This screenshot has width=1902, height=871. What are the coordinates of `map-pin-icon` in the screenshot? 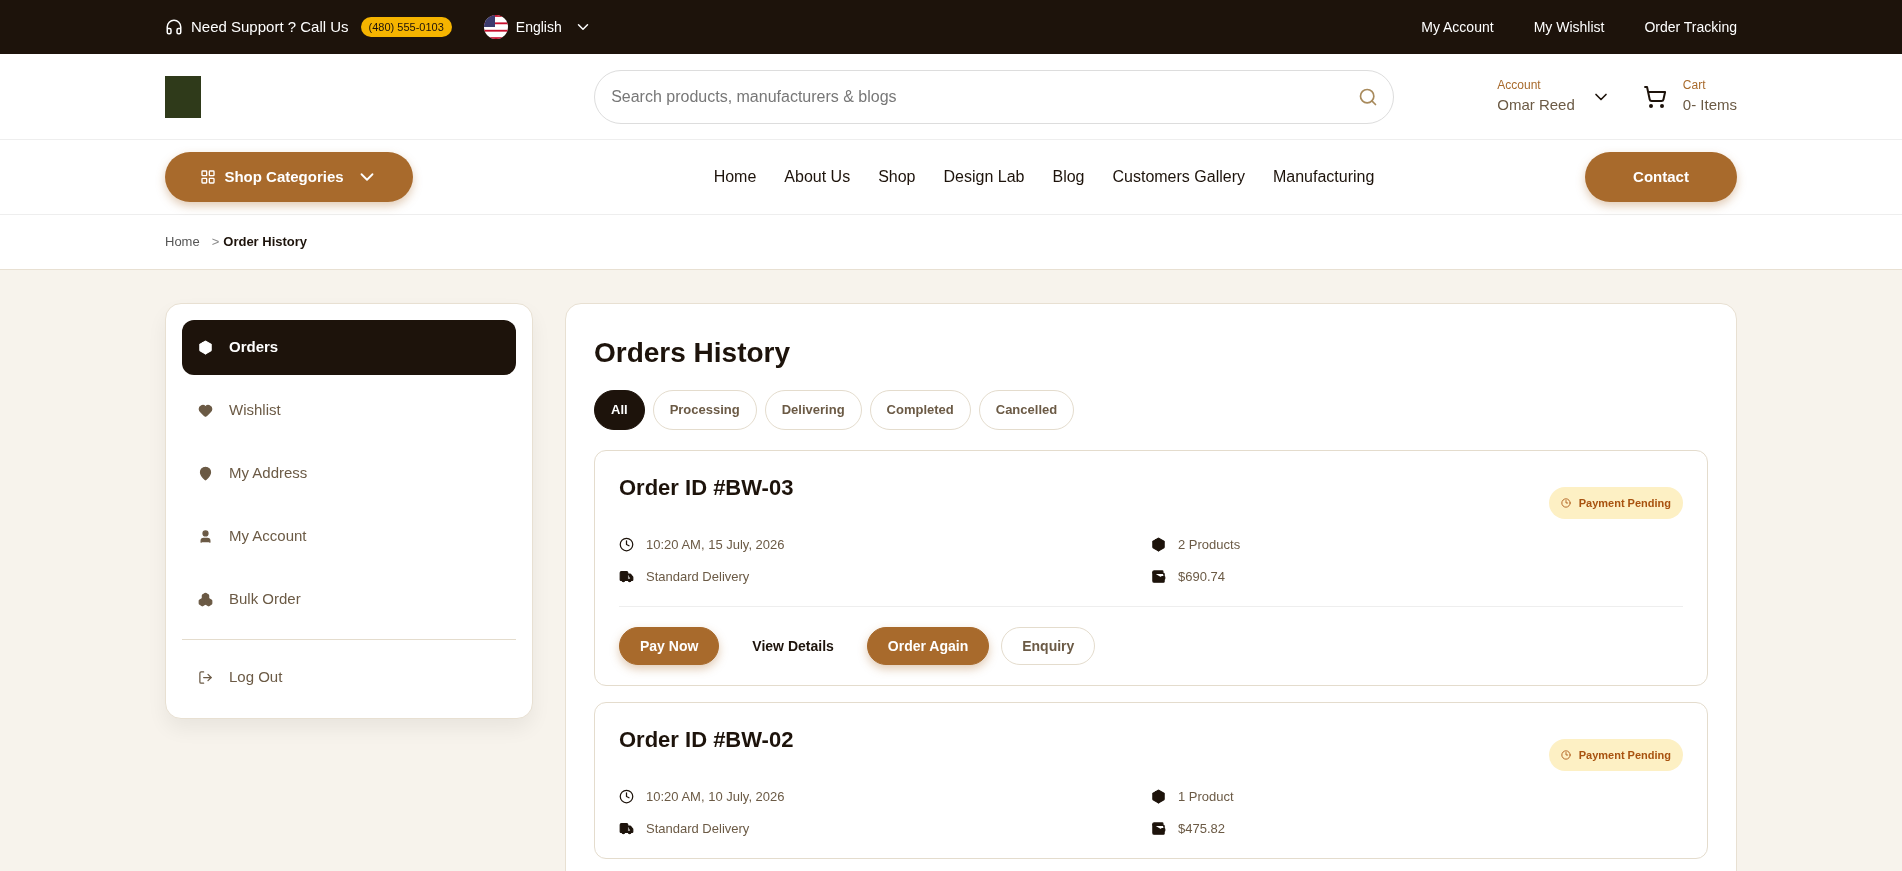 It's located at (205, 473).